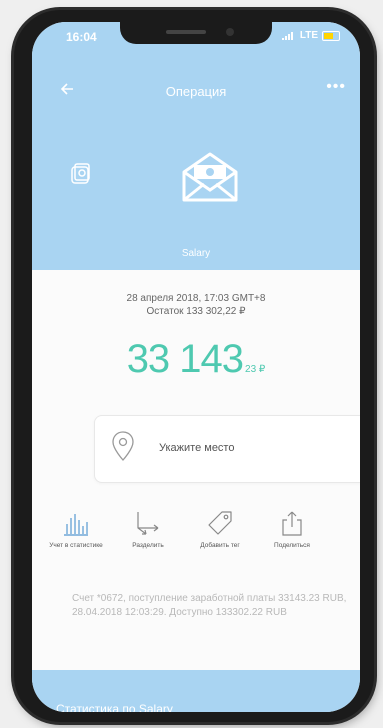 The image size is (383, 728). What do you see at coordinates (185, 359) in the screenshot?
I see `amount-main: 33 143` at bounding box center [185, 359].